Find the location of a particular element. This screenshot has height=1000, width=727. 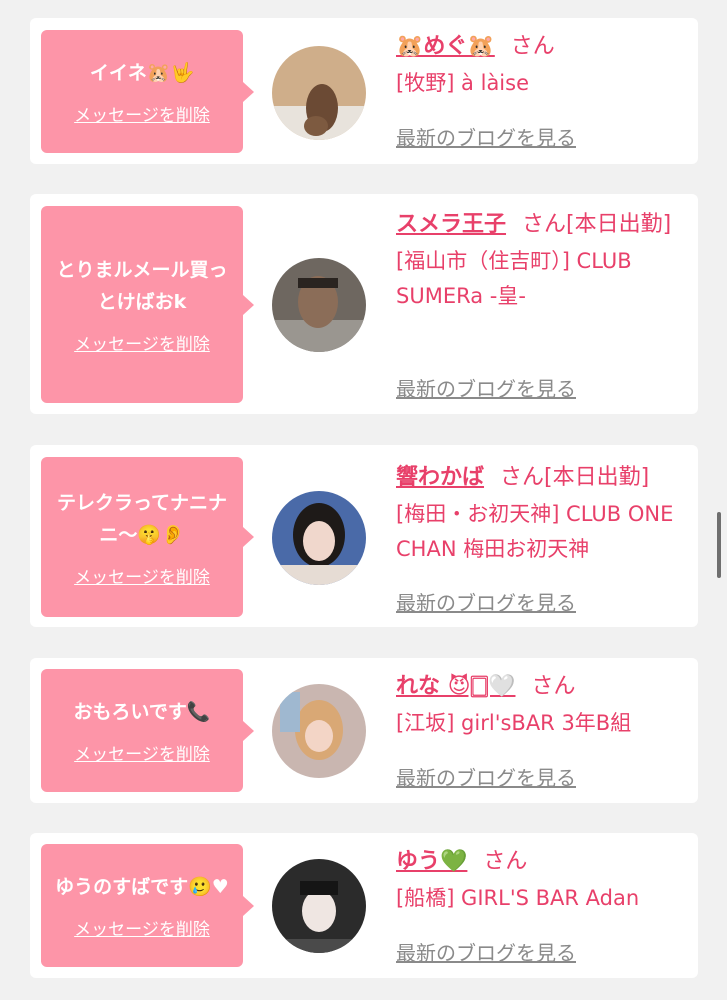

shop-info: [江坂] girl'sBAR 3年B組 is located at coordinates (514, 723).